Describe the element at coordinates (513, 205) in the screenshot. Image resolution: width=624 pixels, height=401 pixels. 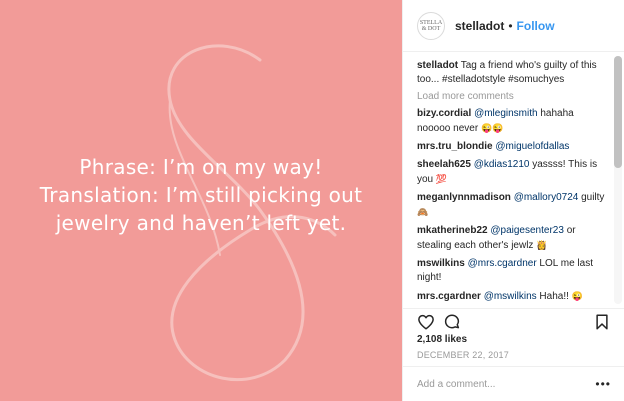
I see `comment-row: meganlynnmadison @mallory0724 guilty 🙈` at that location.